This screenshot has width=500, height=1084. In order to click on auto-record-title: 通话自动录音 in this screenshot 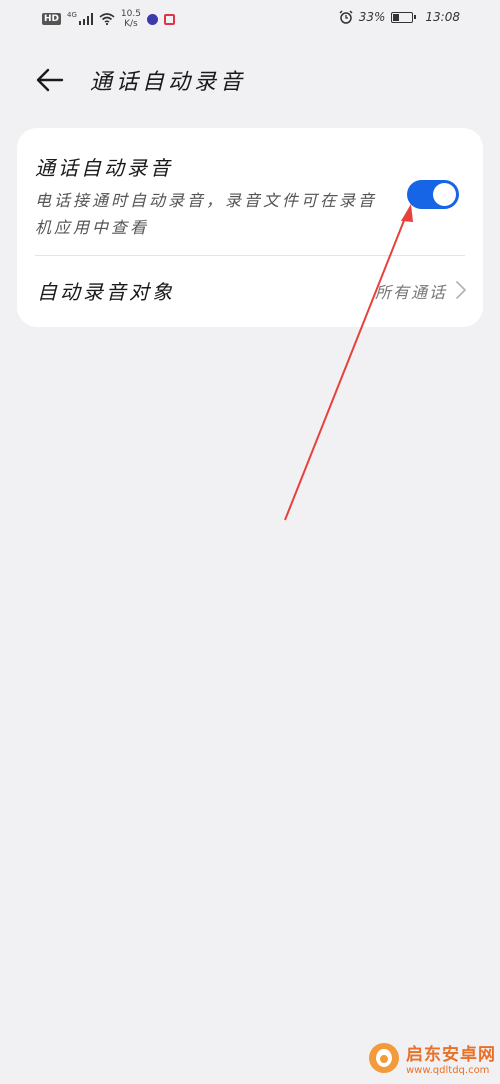, I will do `click(104, 168)`.